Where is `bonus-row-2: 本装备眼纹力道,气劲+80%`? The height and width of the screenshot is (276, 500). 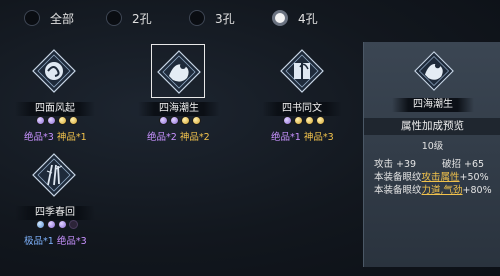 bonus-row-2: 本装备眼纹力道,气劲+80% is located at coordinates (433, 189).